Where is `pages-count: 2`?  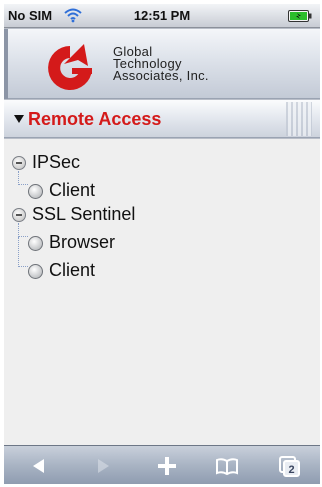
pages-count: 2 is located at coordinates (291, 470).